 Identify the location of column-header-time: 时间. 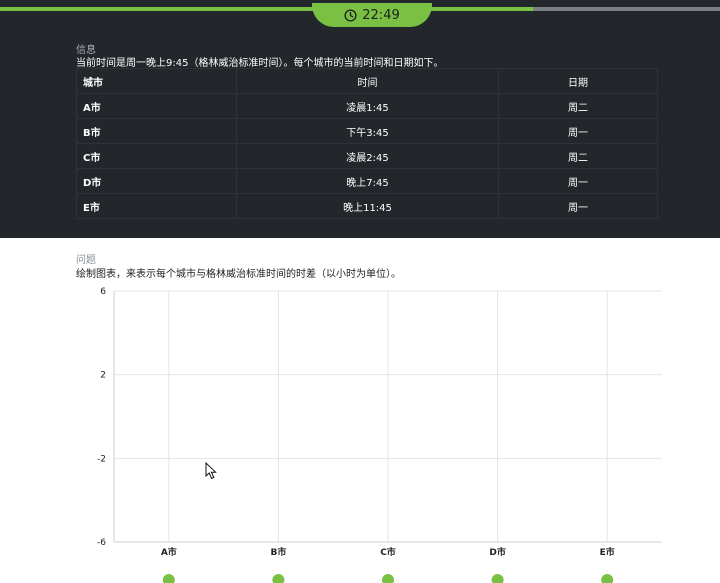
(367, 81).